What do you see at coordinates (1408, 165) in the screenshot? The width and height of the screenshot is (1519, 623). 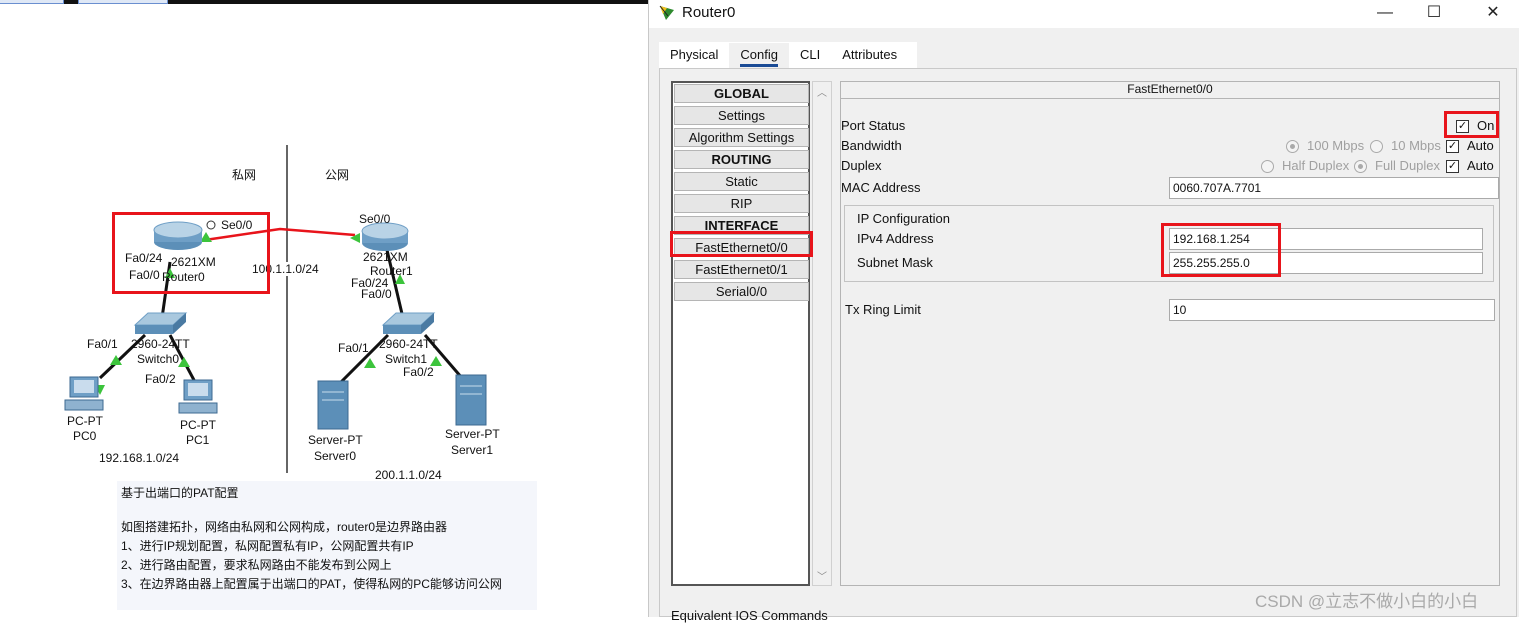 I see `full-duplex-label: Full Duplex` at bounding box center [1408, 165].